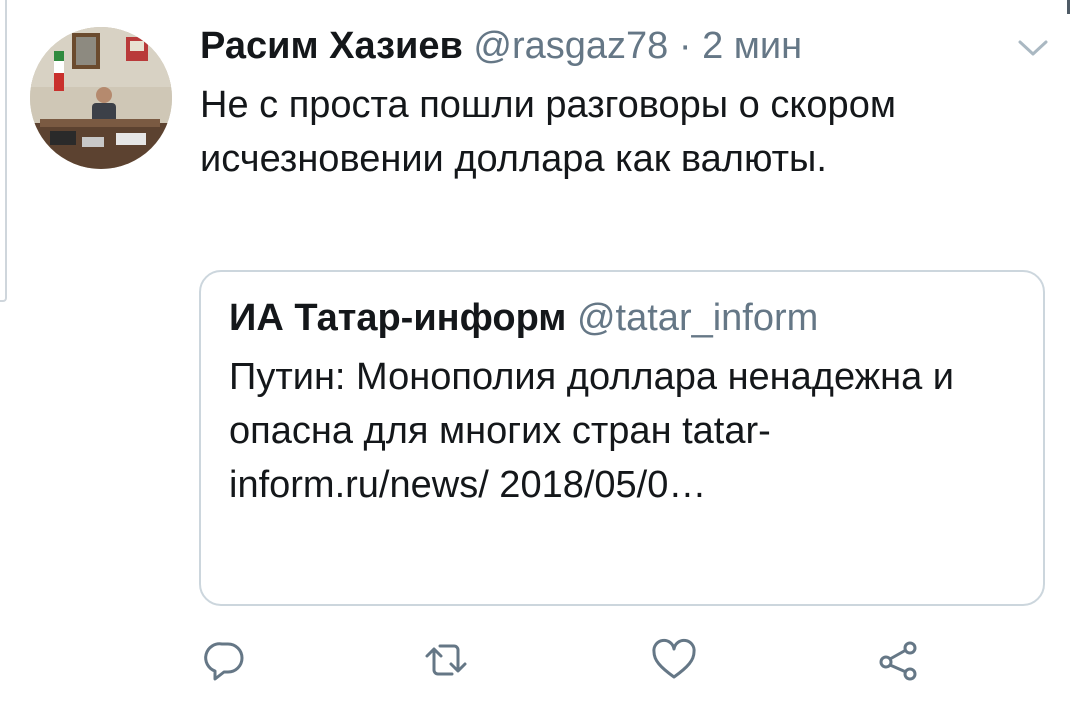 The width and height of the screenshot is (1078, 701). Describe the element at coordinates (446, 660) in the screenshot. I see `retweet-icon` at that location.